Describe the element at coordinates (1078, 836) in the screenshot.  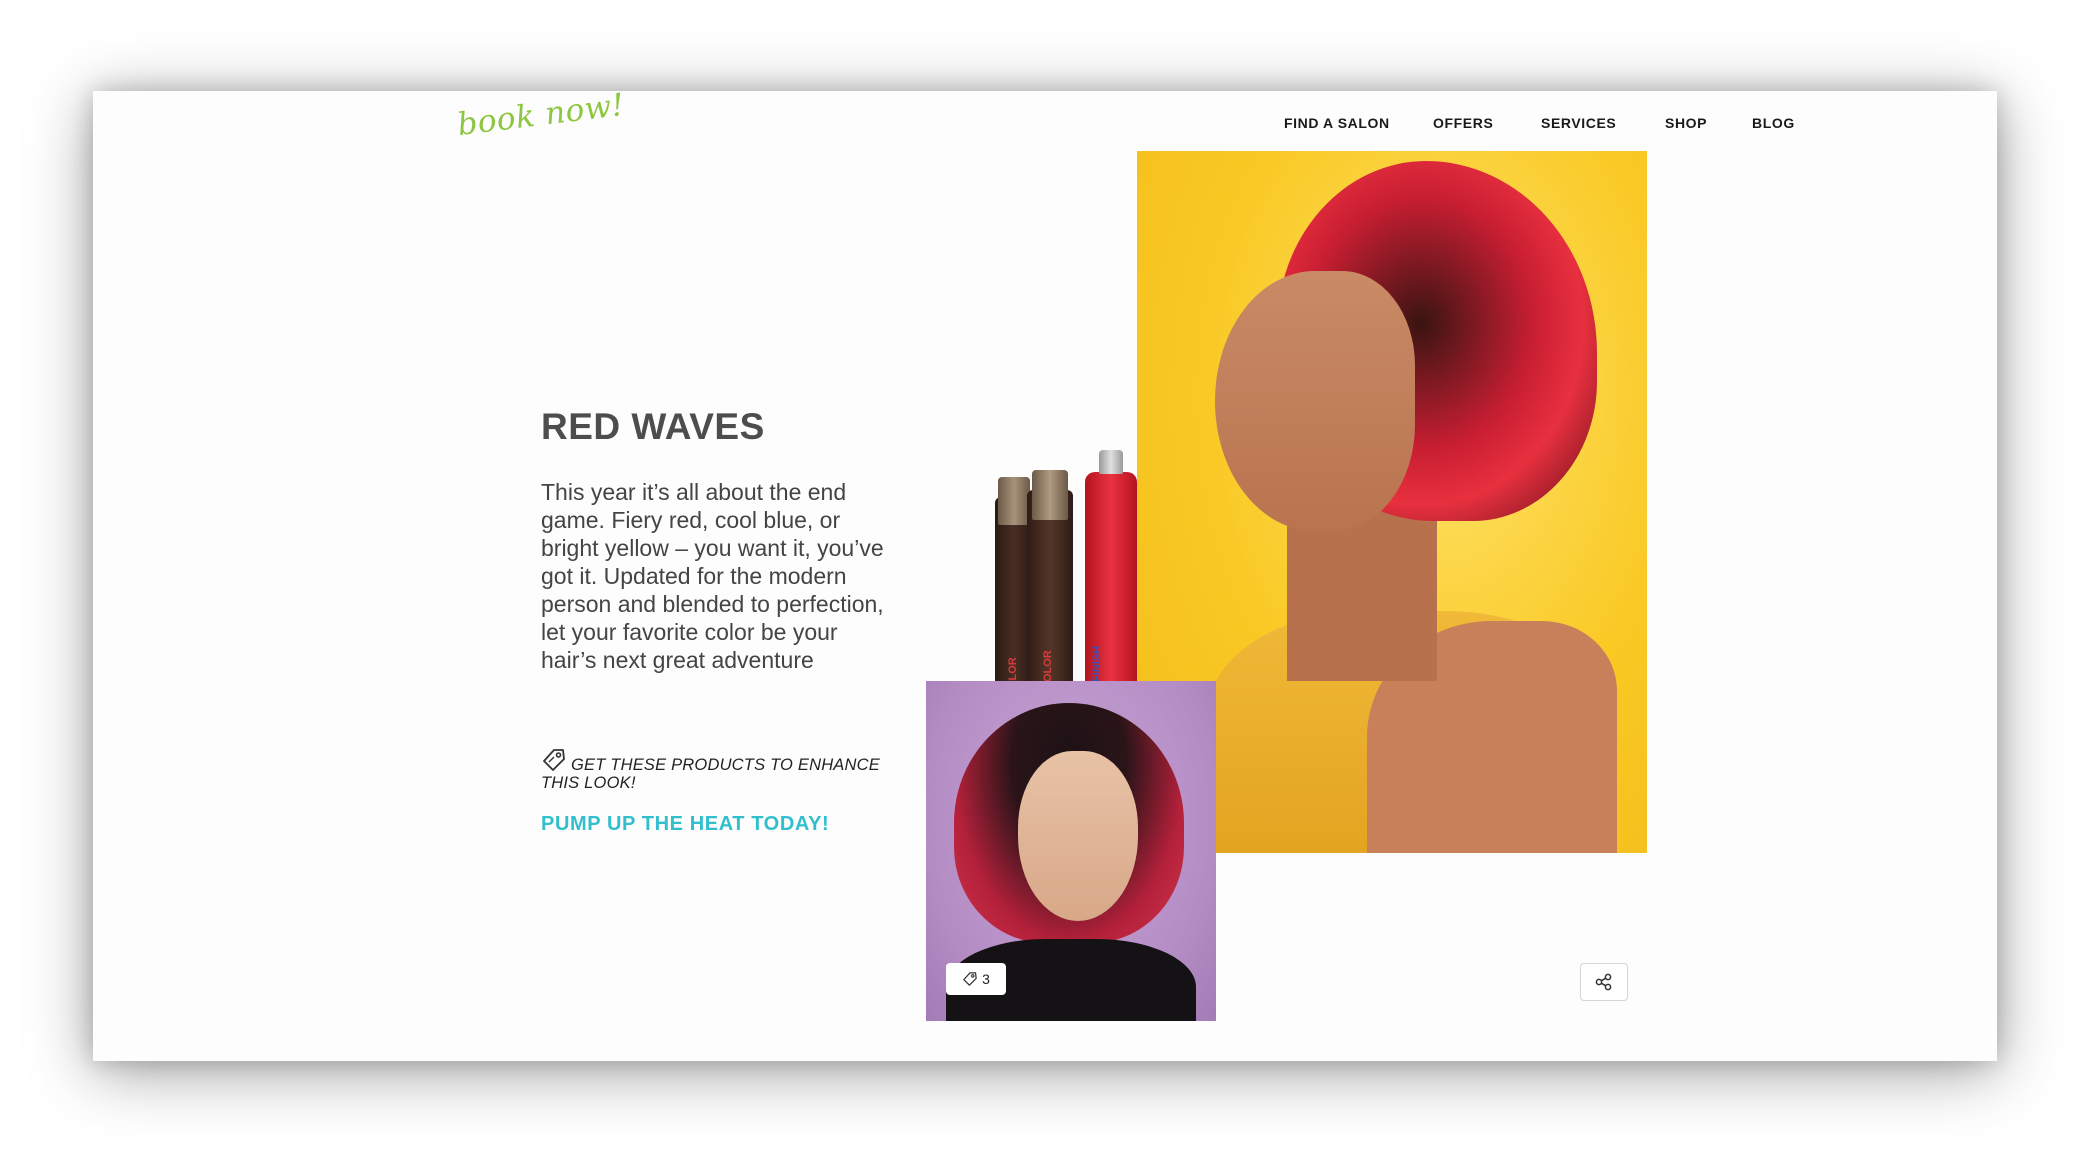
I see `model2-face` at that location.